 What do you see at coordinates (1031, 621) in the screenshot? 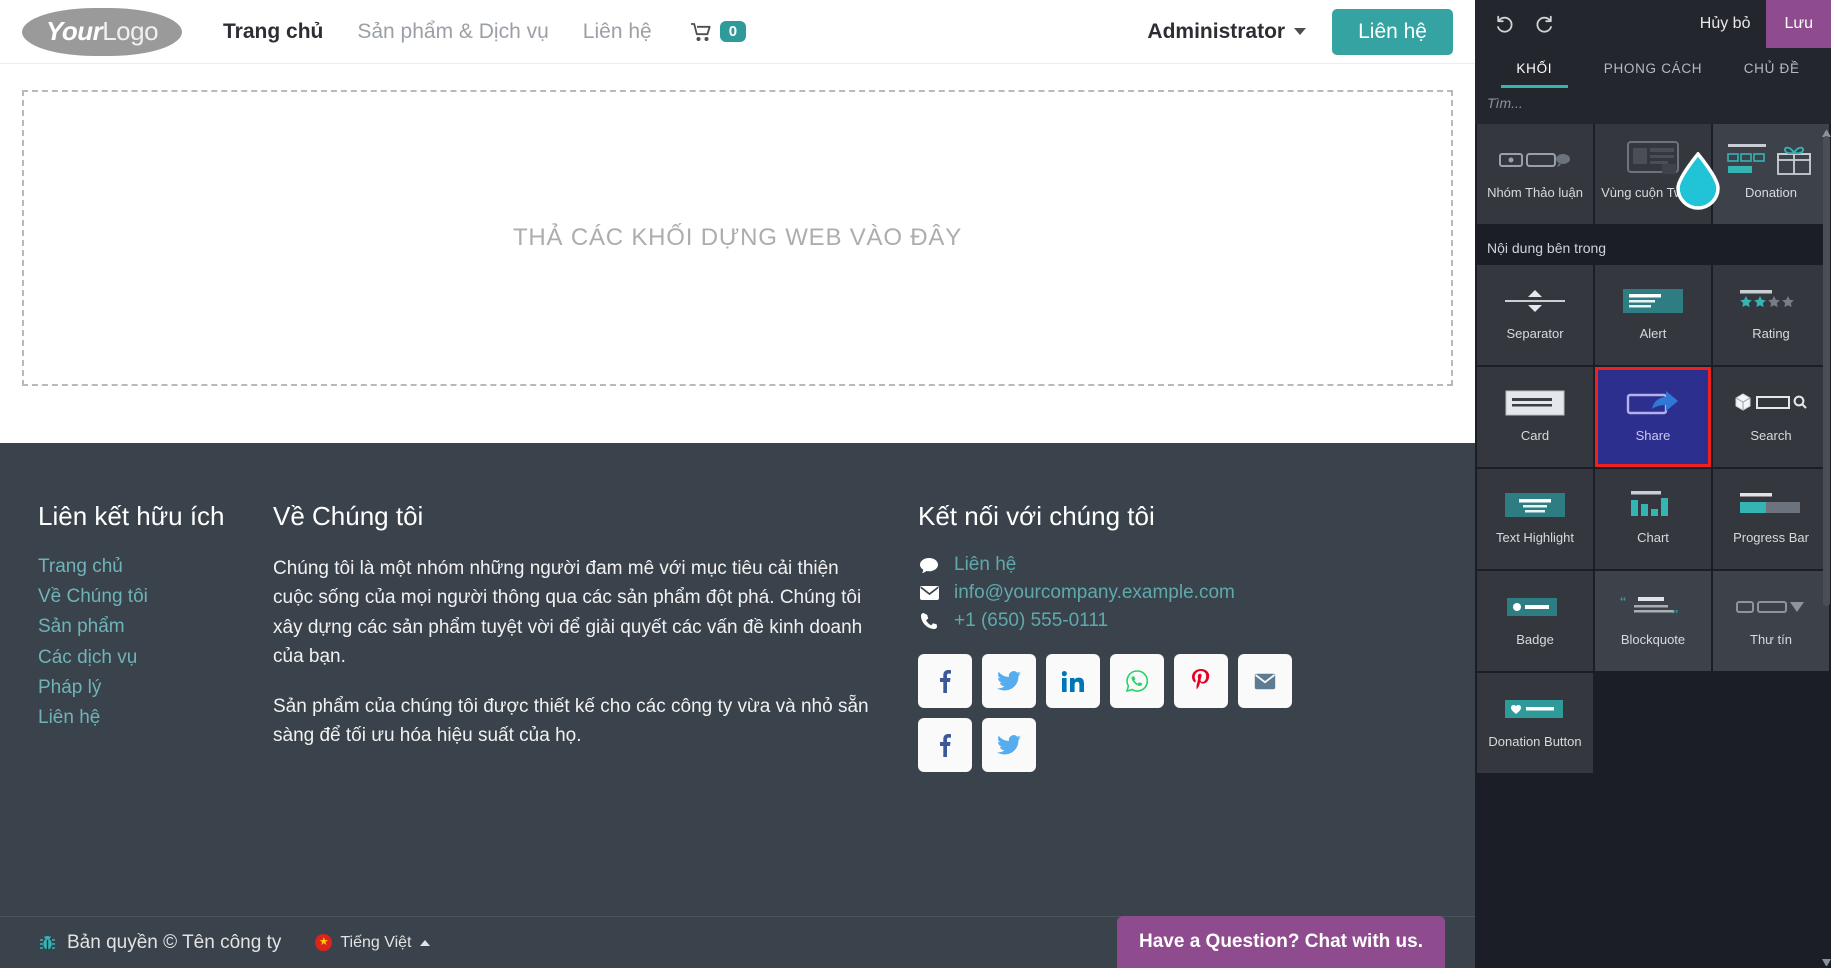
I see `contact-phone-link: +1 (650) 555-0111` at bounding box center [1031, 621].